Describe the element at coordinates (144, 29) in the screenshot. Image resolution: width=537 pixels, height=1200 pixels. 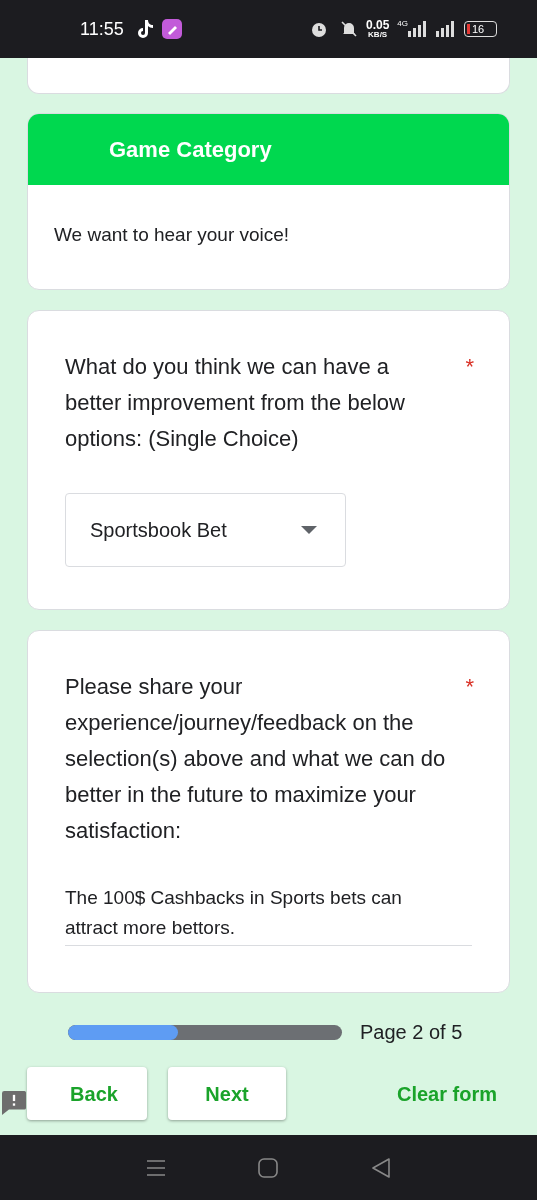
I see `music-note-icon` at that location.